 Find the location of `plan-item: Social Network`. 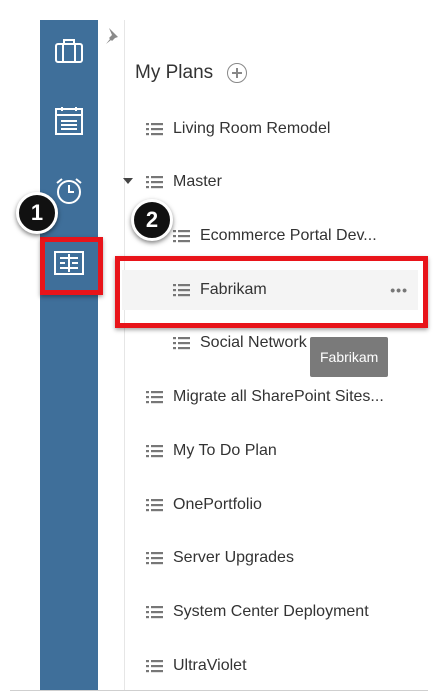

plan-item: Social Network is located at coordinates (240, 343).